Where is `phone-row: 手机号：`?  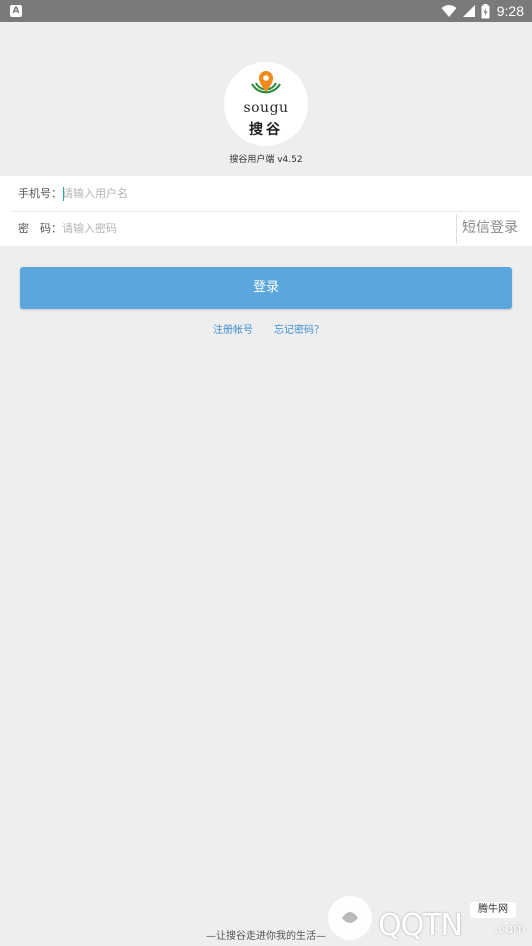
phone-row: 手机号： is located at coordinates (266, 193).